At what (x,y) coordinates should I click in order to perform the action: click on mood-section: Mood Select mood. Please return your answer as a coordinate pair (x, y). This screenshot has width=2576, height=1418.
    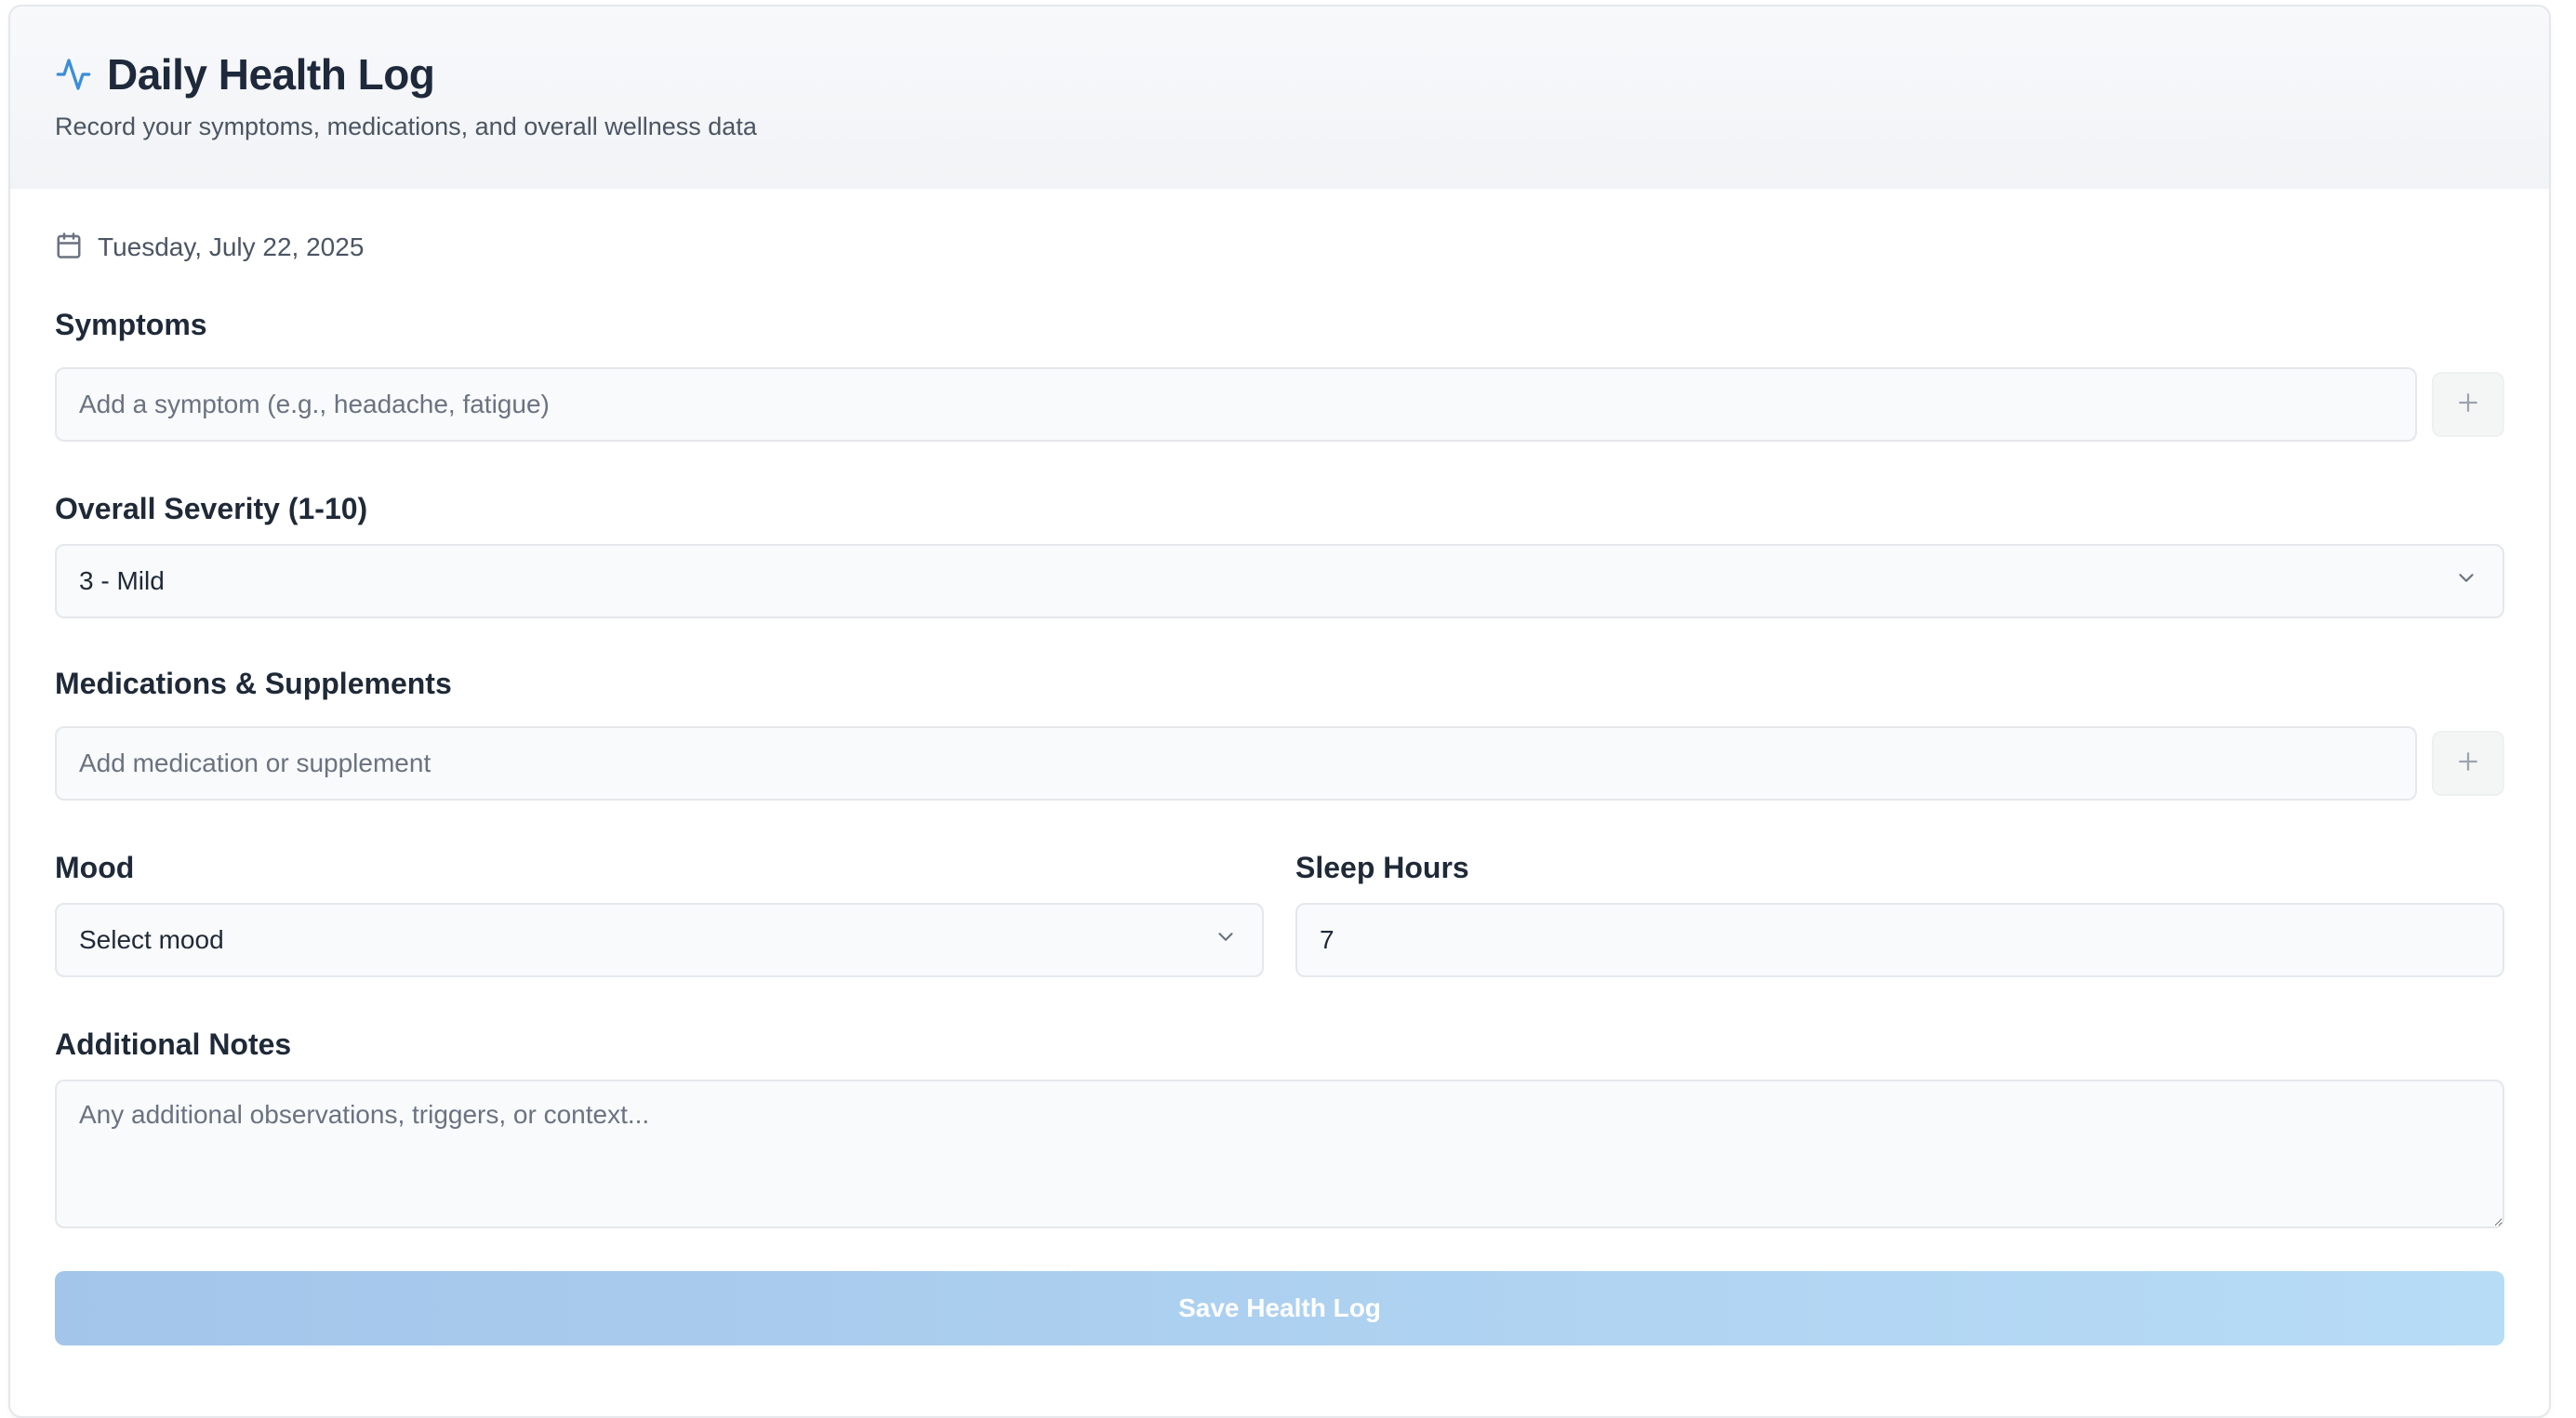
    Looking at the image, I should click on (659, 913).